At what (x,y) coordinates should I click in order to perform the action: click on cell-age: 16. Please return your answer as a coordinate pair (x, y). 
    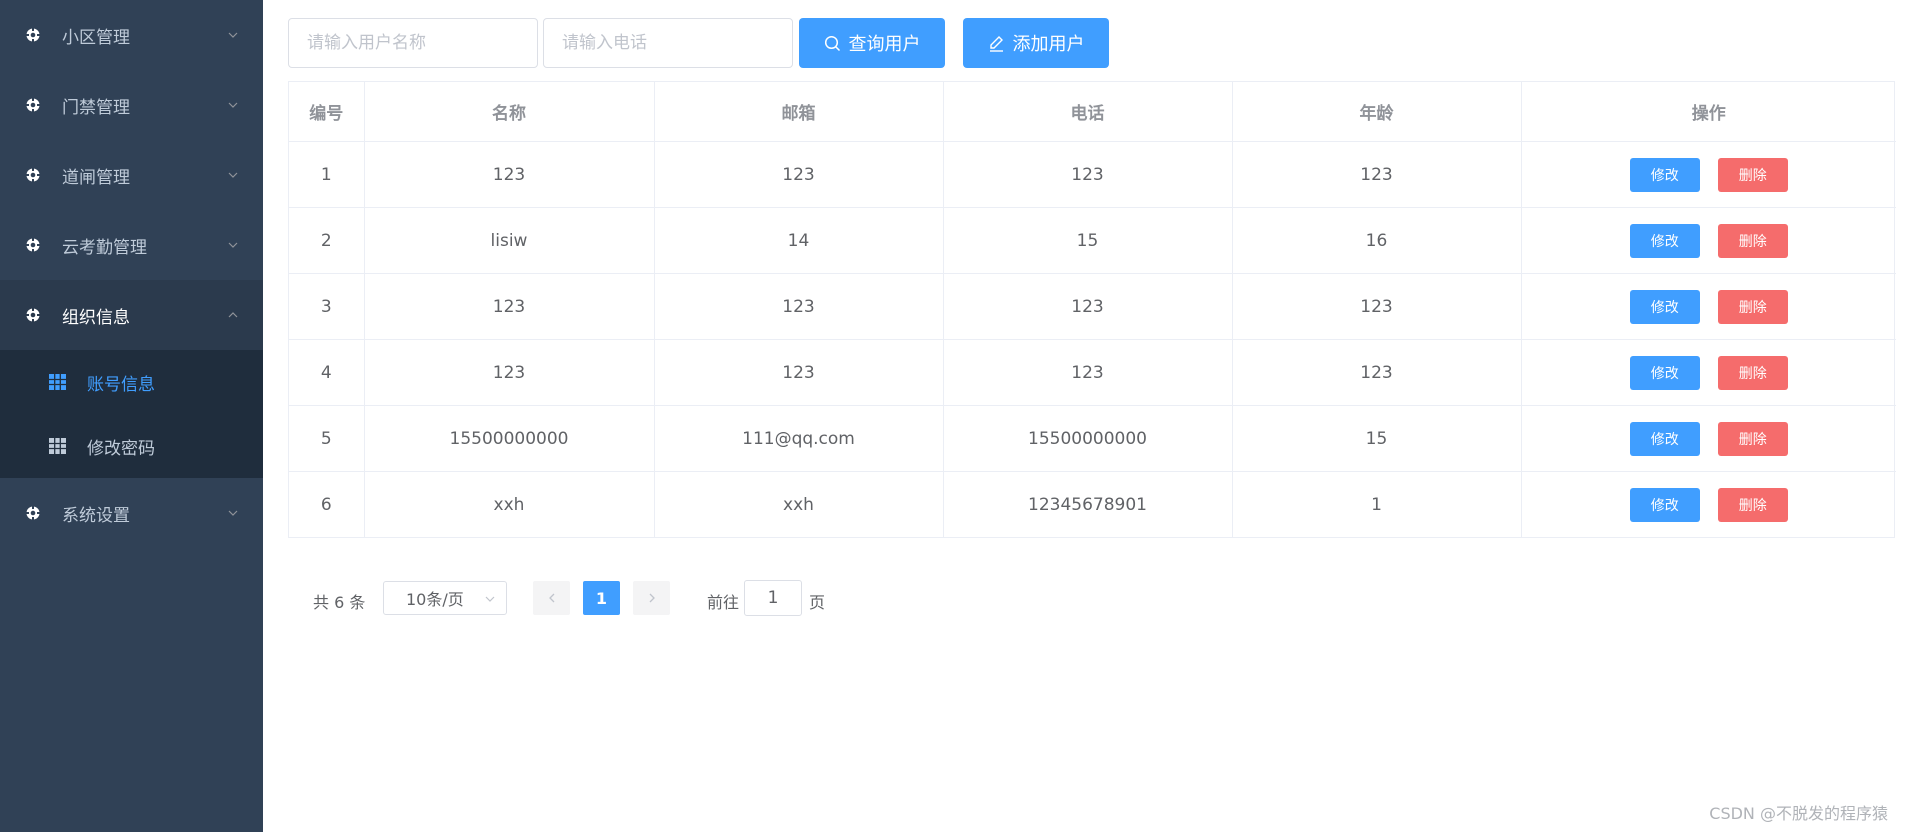
    Looking at the image, I should click on (1377, 240).